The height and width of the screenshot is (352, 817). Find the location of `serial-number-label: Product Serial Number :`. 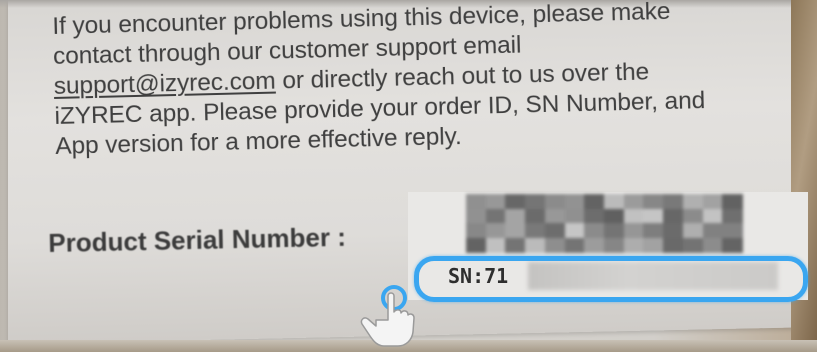

serial-number-label: Product Serial Number : is located at coordinates (197, 239).